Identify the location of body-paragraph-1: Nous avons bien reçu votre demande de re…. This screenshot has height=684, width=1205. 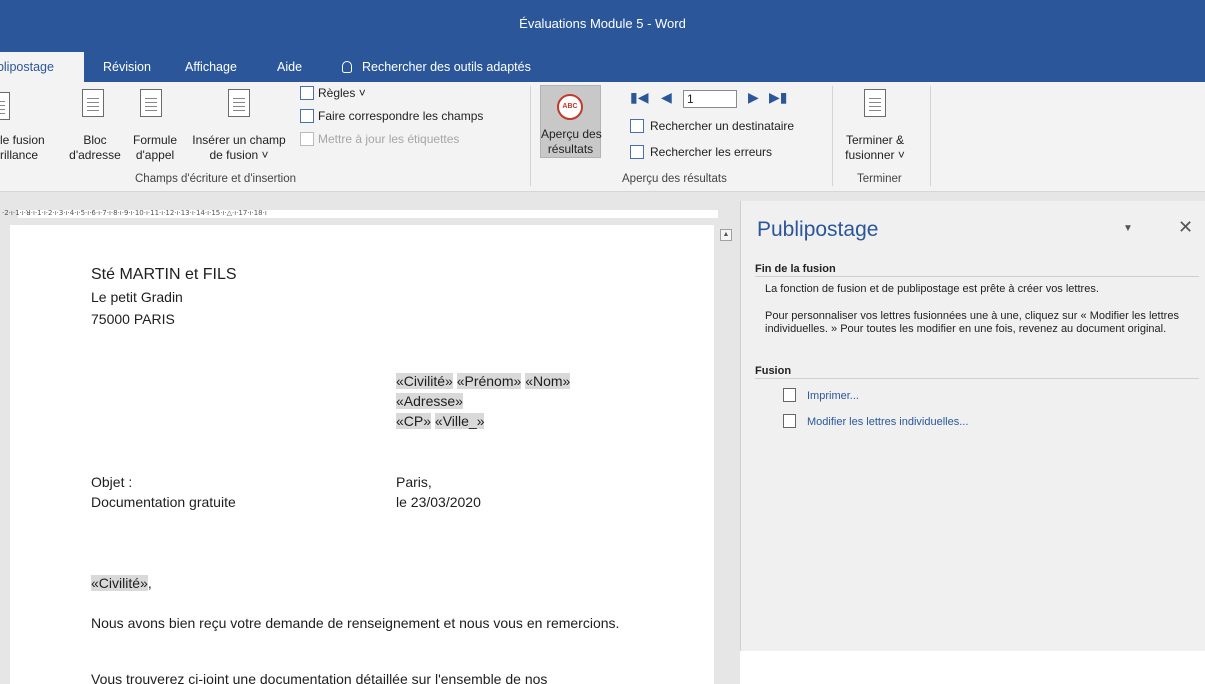
(355, 623).